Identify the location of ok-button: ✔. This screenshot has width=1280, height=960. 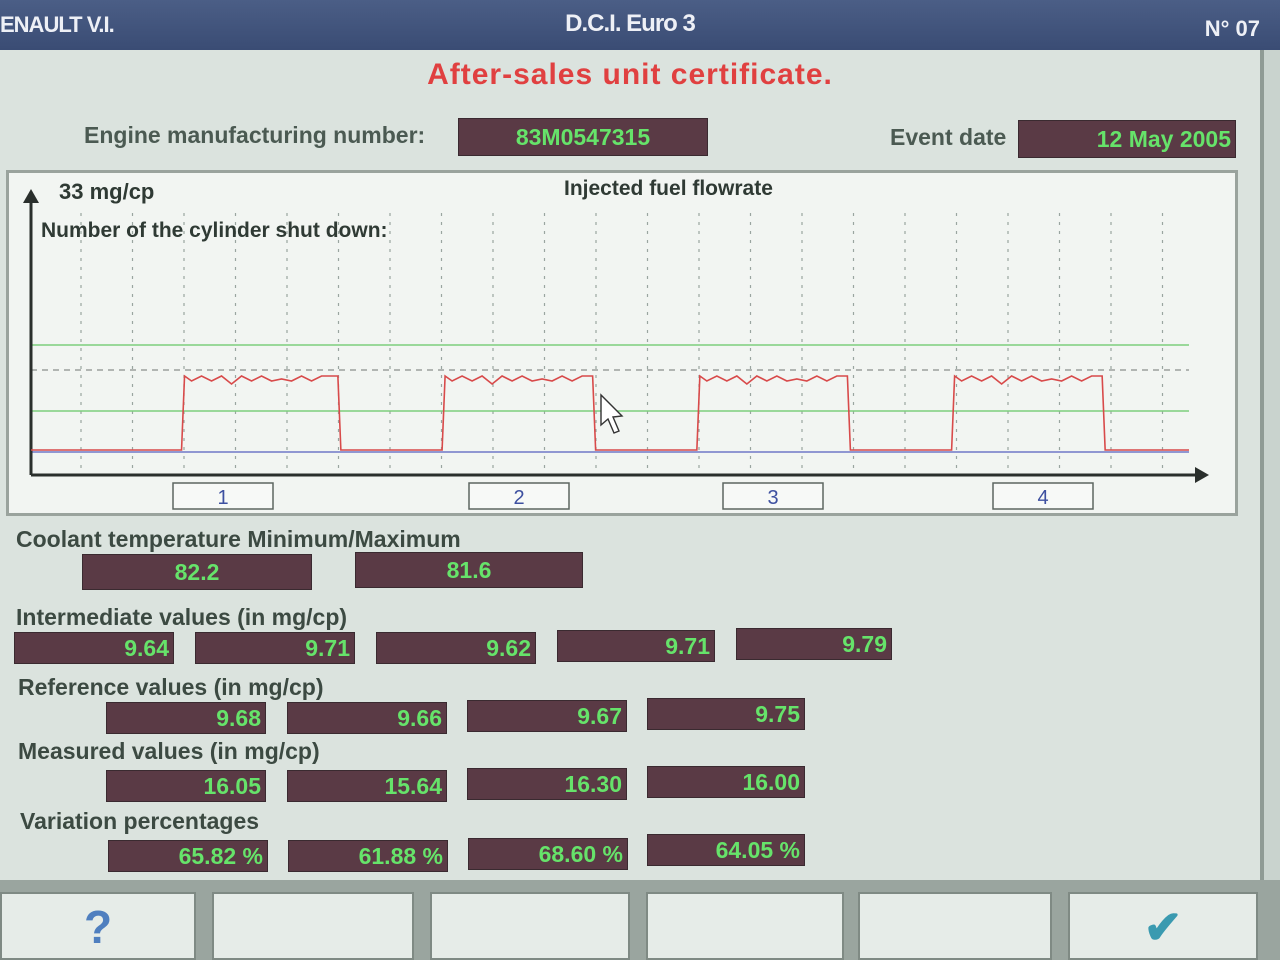
(1163, 926).